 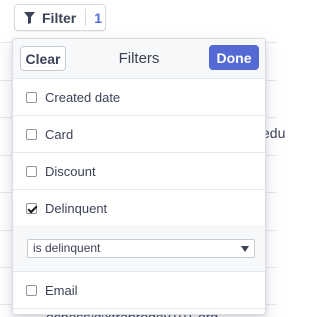 I want to click on delinquent-select: is delinquent, so click(x=141, y=248).